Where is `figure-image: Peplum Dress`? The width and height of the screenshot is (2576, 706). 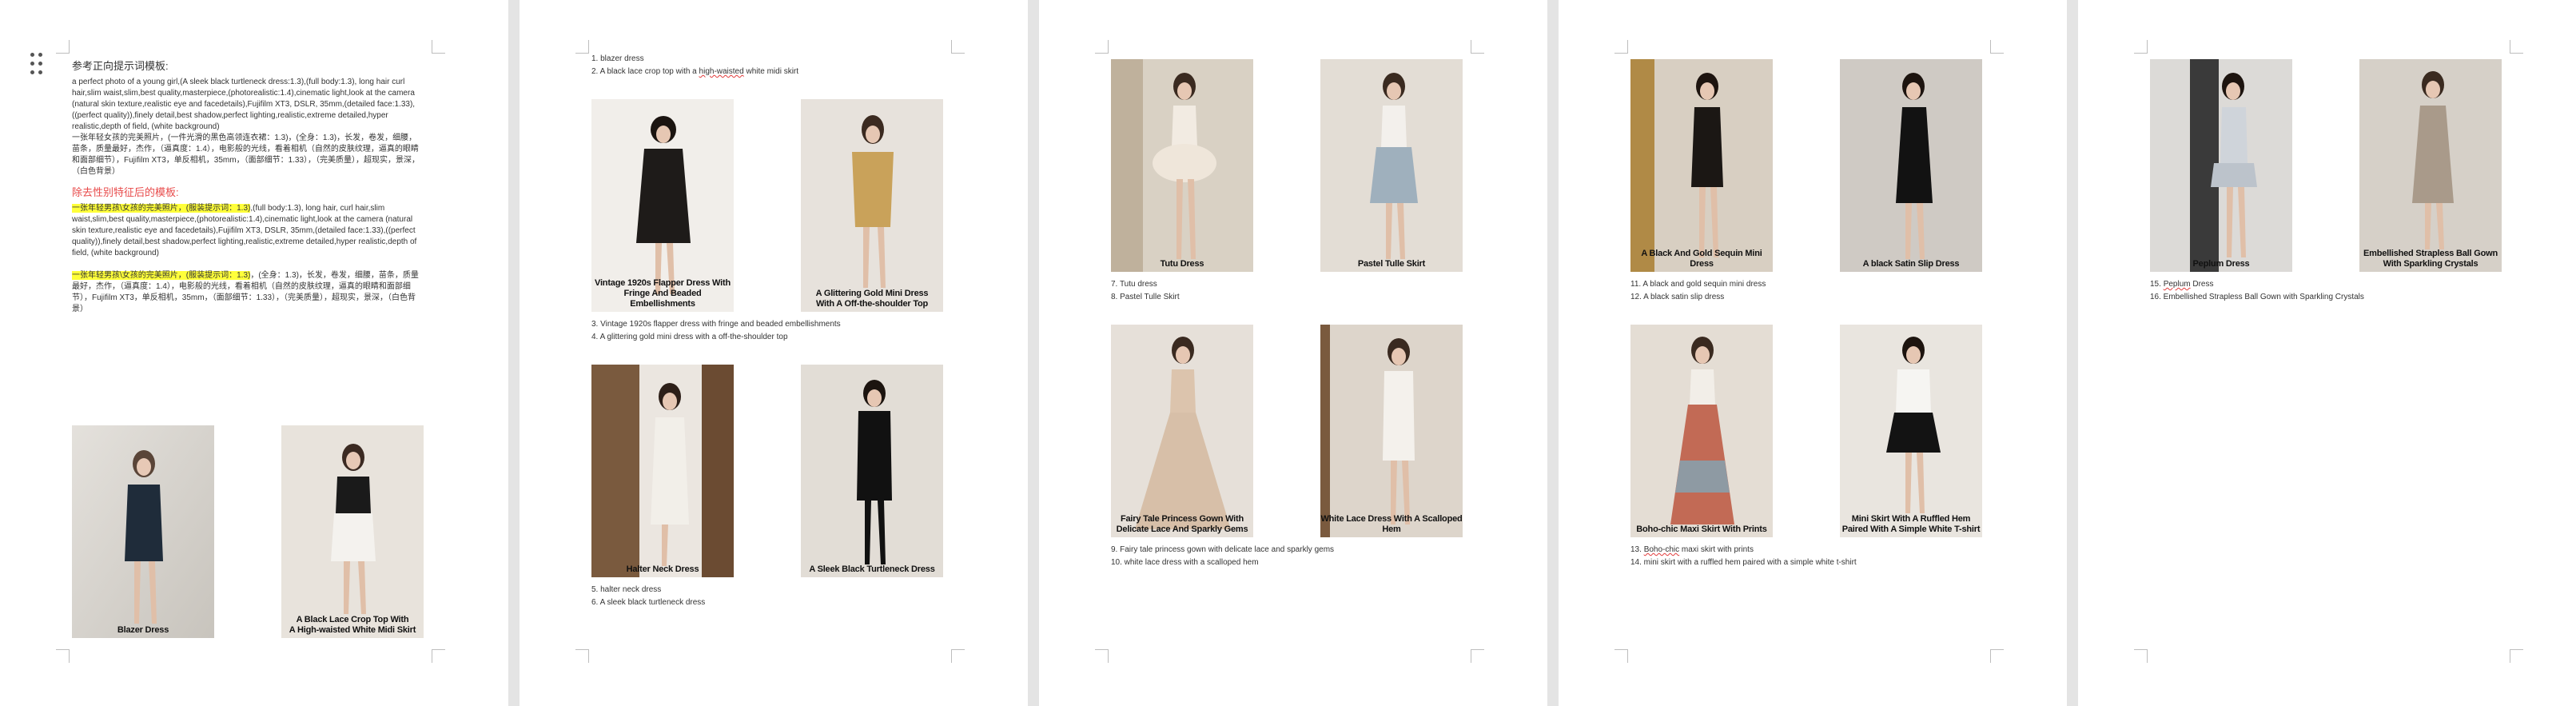
figure-image: Peplum Dress is located at coordinates (2221, 165).